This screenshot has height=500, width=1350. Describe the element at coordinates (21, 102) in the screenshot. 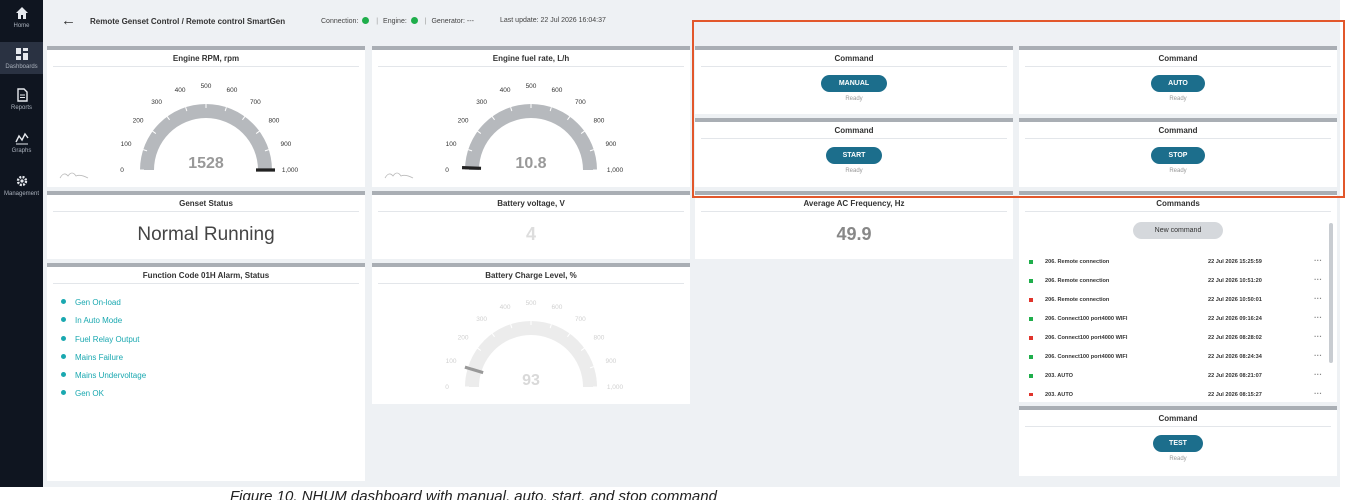

I see `sidebar-item-reports: Reports` at that location.